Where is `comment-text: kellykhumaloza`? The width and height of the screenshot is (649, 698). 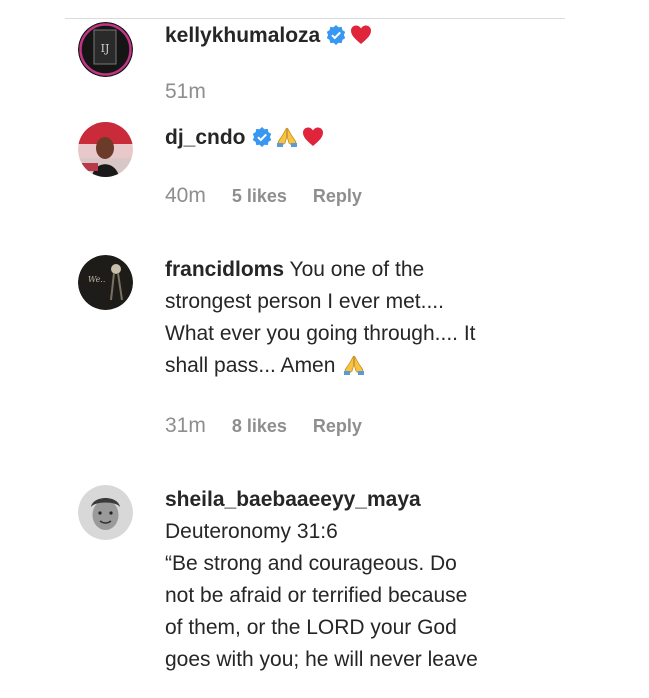 comment-text: kellykhumaloza is located at coordinates (365, 36).